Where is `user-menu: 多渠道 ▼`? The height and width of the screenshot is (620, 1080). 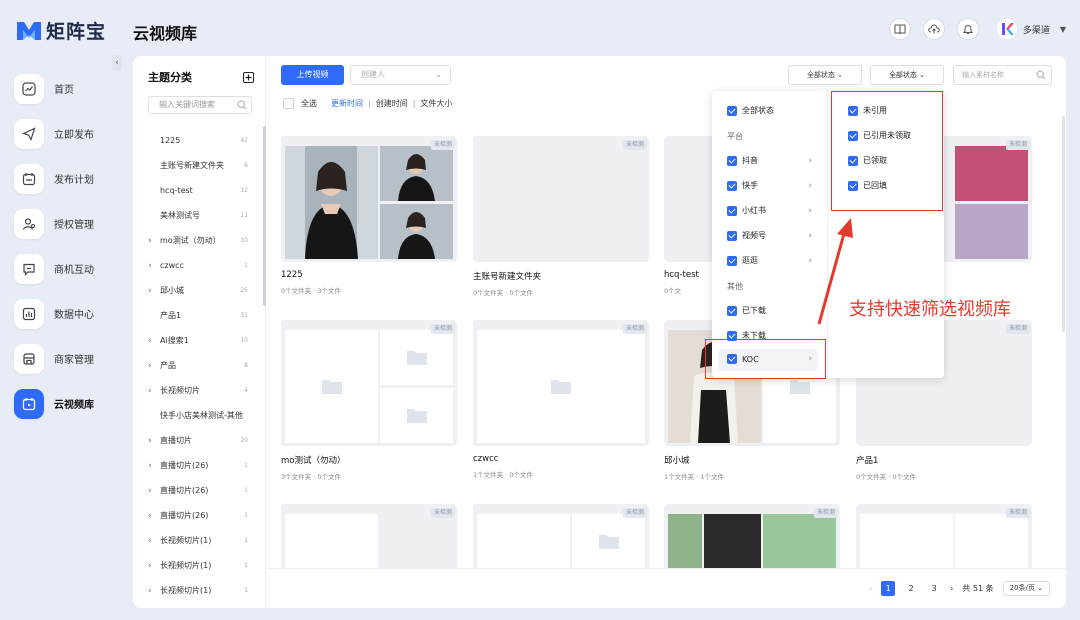 user-menu: 多渠道 ▼ is located at coordinates (1031, 29).